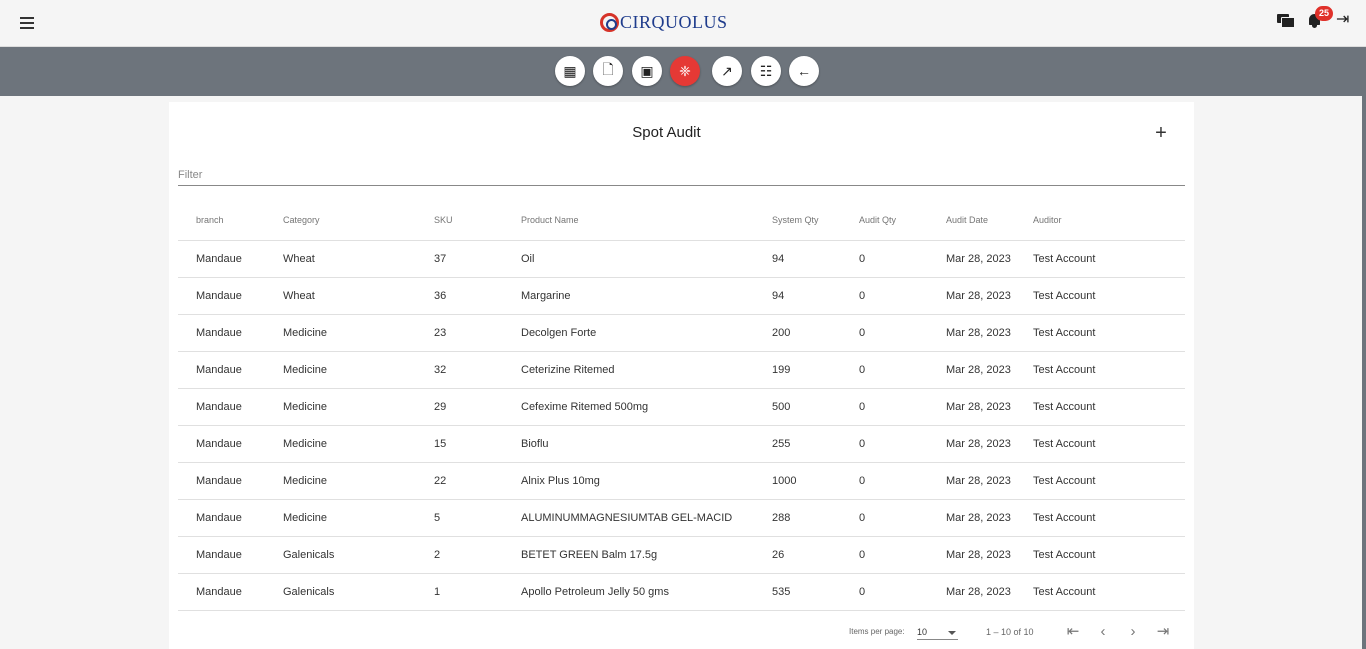 This screenshot has width=1366, height=649. What do you see at coordinates (546, 296) in the screenshot?
I see `cell-product-name: Margarine` at bounding box center [546, 296].